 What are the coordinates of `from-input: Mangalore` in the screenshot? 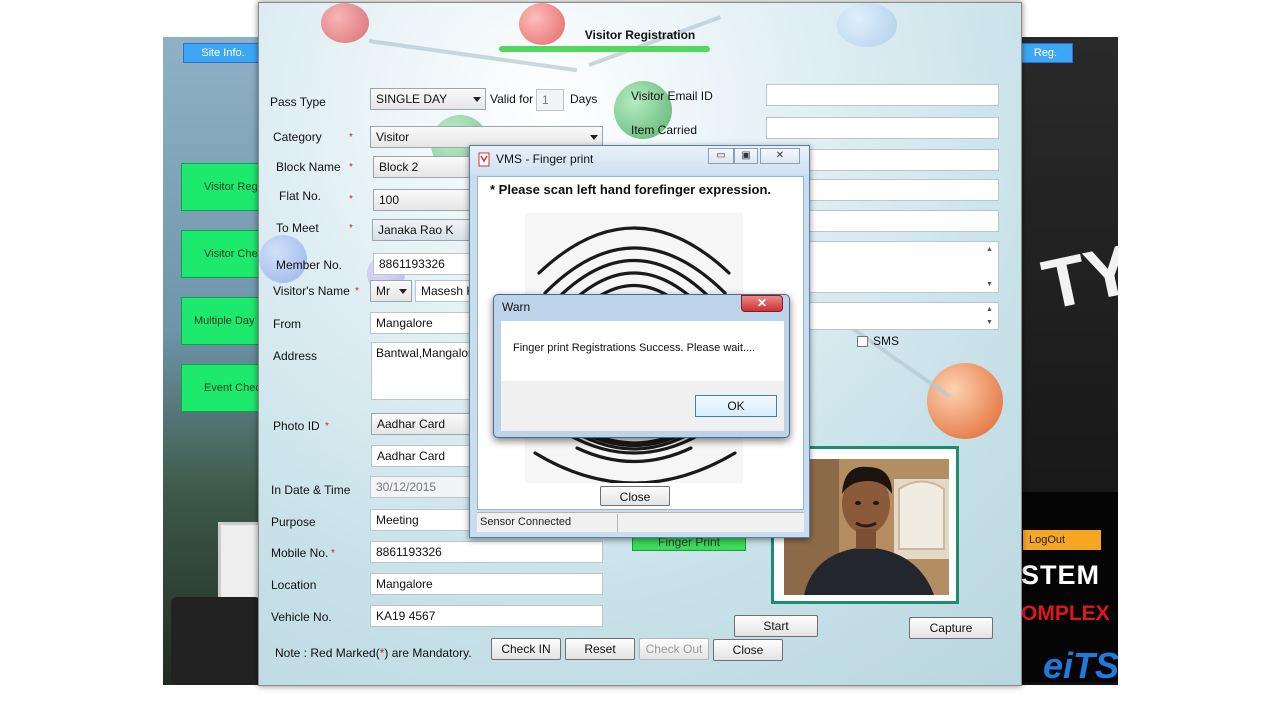 It's located at (421, 323).